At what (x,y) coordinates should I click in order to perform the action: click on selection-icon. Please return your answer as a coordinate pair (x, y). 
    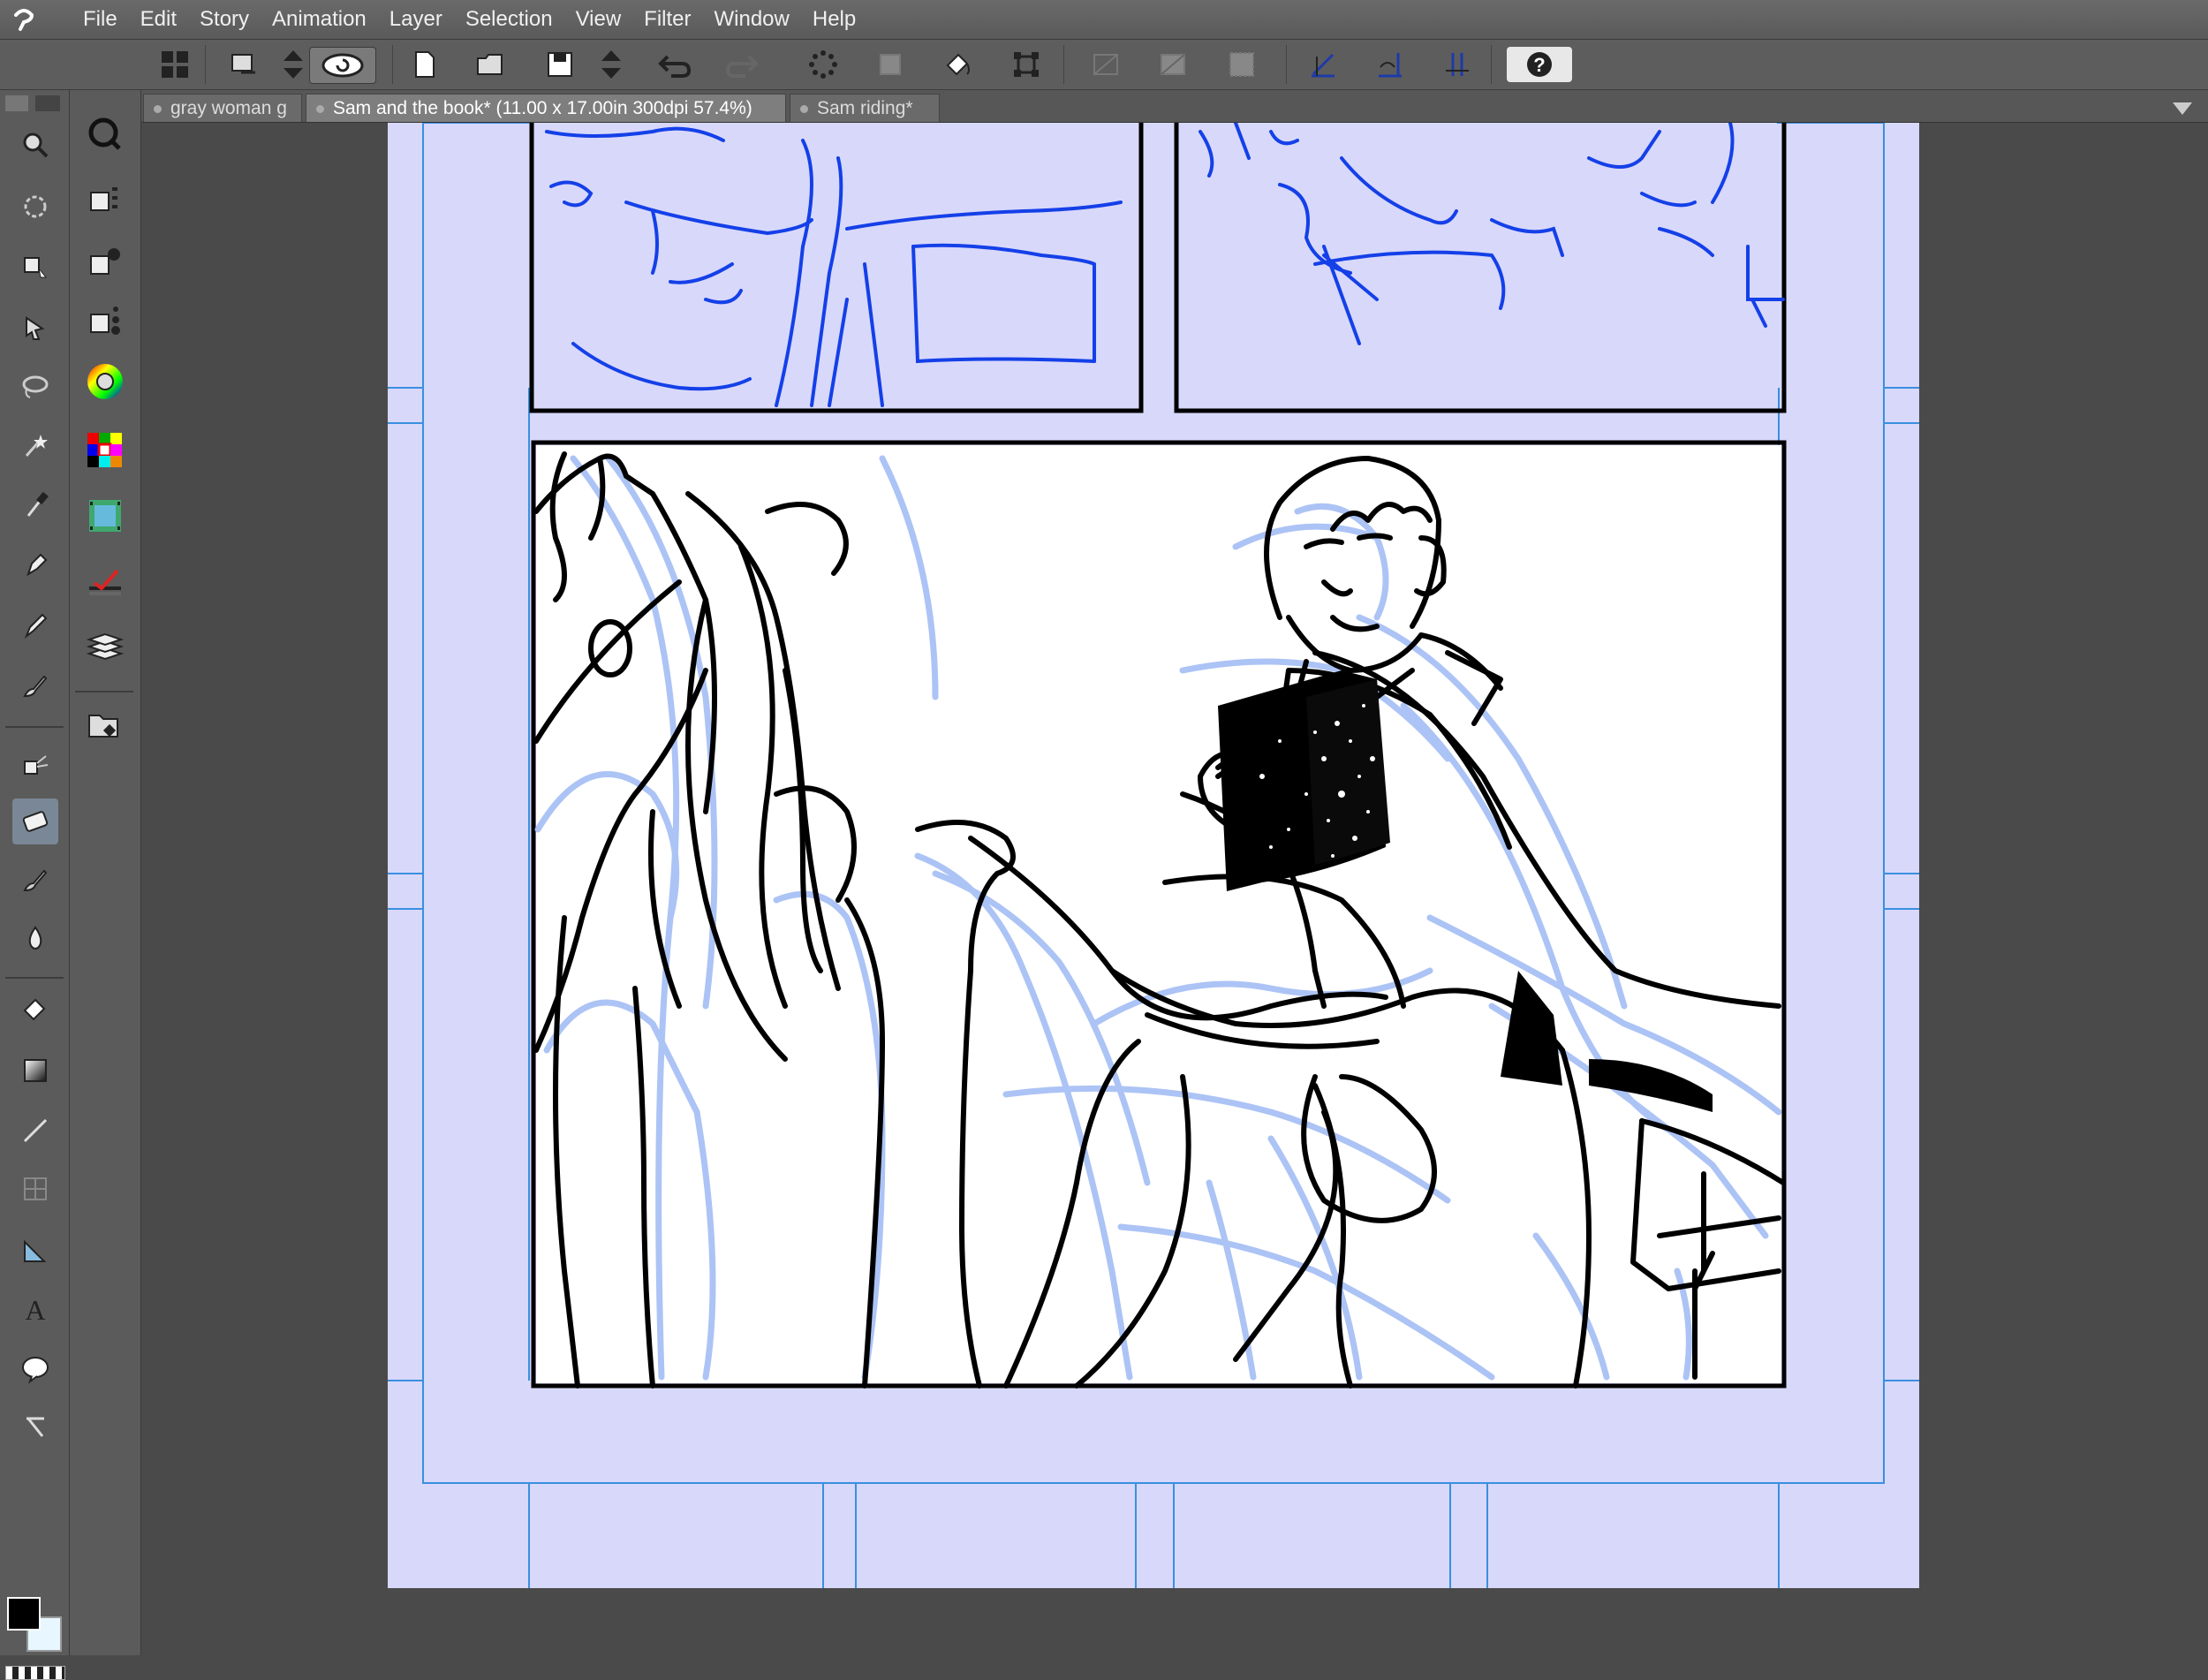
    Looking at the image, I should click on (890, 64).